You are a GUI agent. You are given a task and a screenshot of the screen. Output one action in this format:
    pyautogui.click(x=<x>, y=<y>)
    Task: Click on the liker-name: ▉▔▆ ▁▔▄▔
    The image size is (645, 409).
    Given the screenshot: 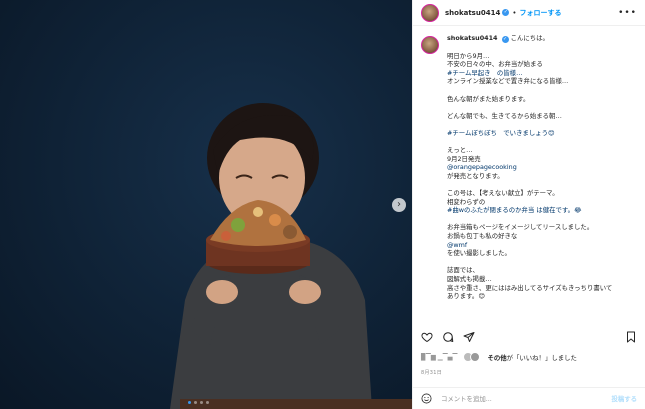 What is the action you would take?
    pyautogui.click(x=439, y=357)
    